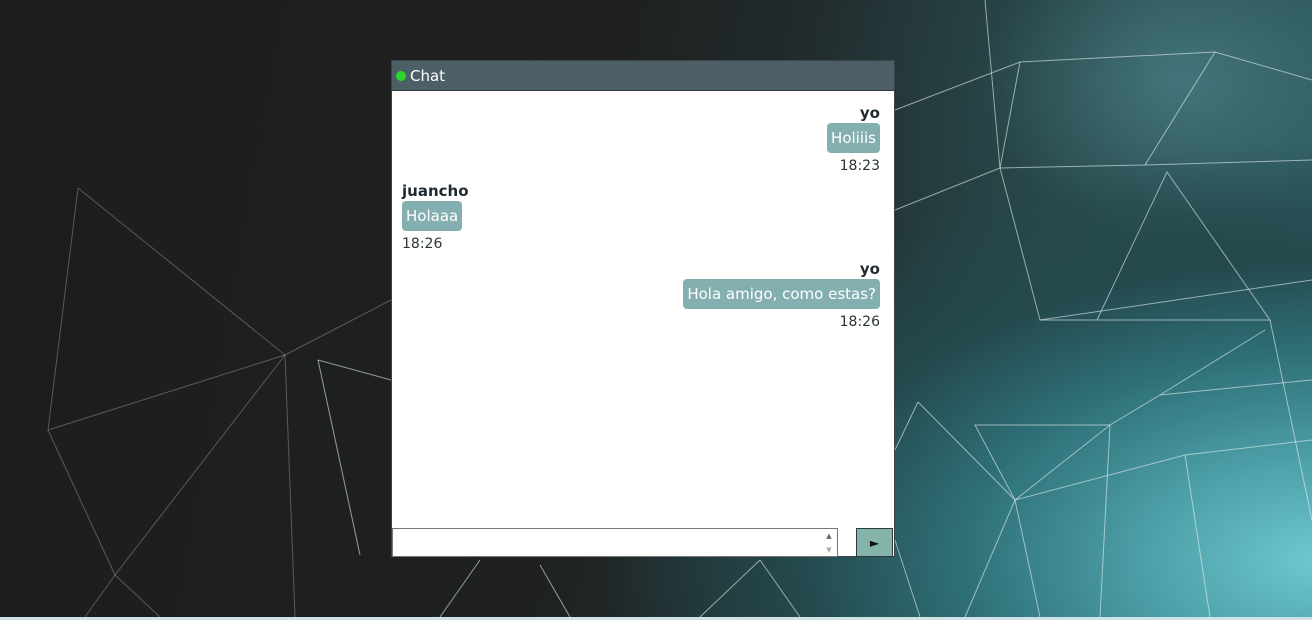 The image size is (1312, 620). I want to click on message-input, so click(615, 542).